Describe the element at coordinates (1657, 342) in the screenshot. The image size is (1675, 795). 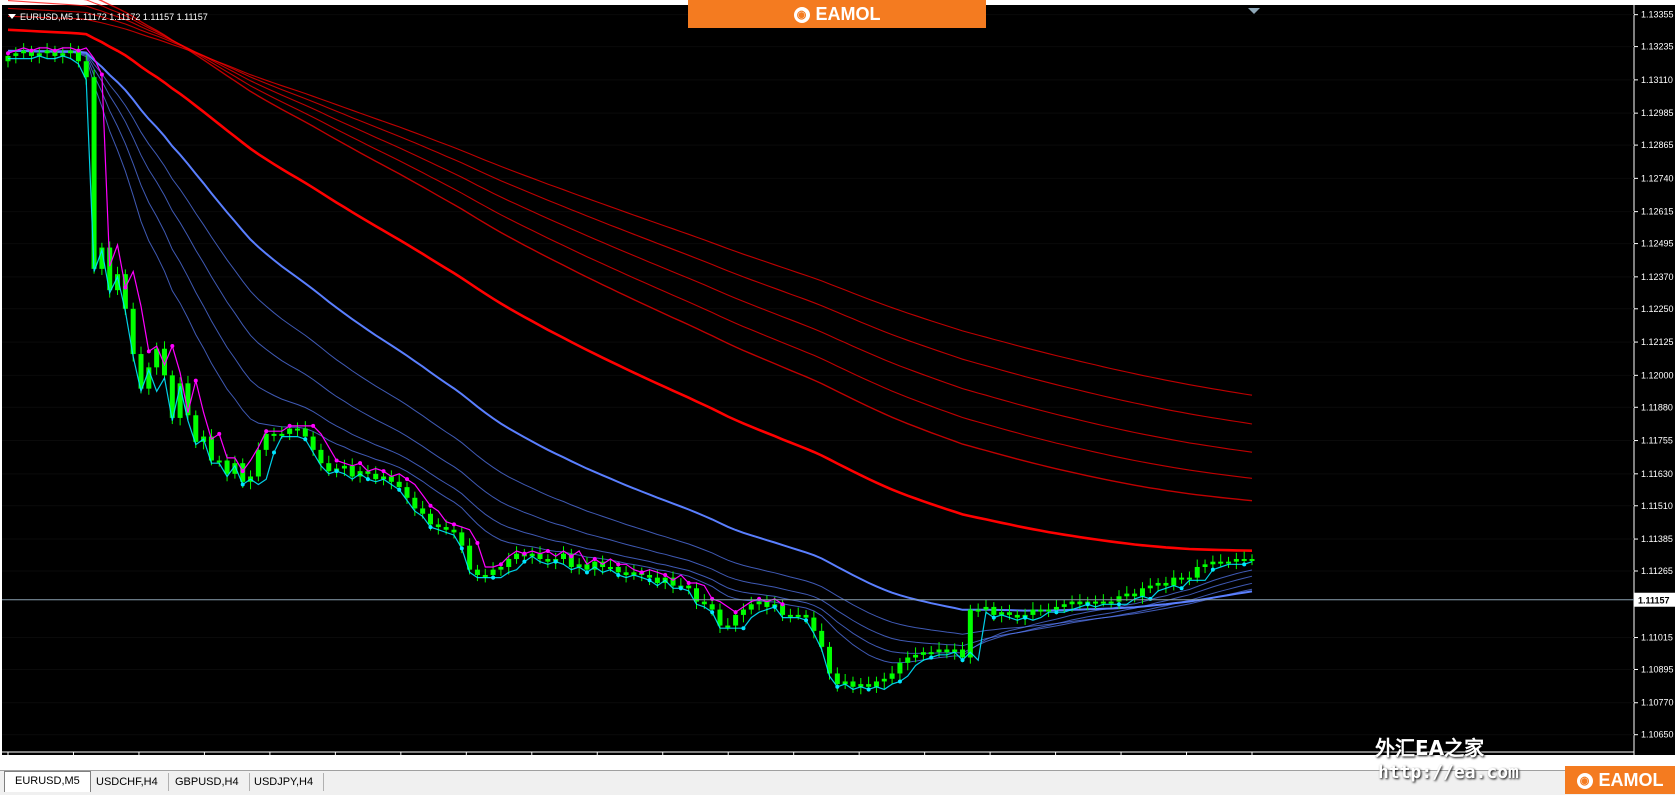
I see `y-tick-label: 1.12125` at that location.